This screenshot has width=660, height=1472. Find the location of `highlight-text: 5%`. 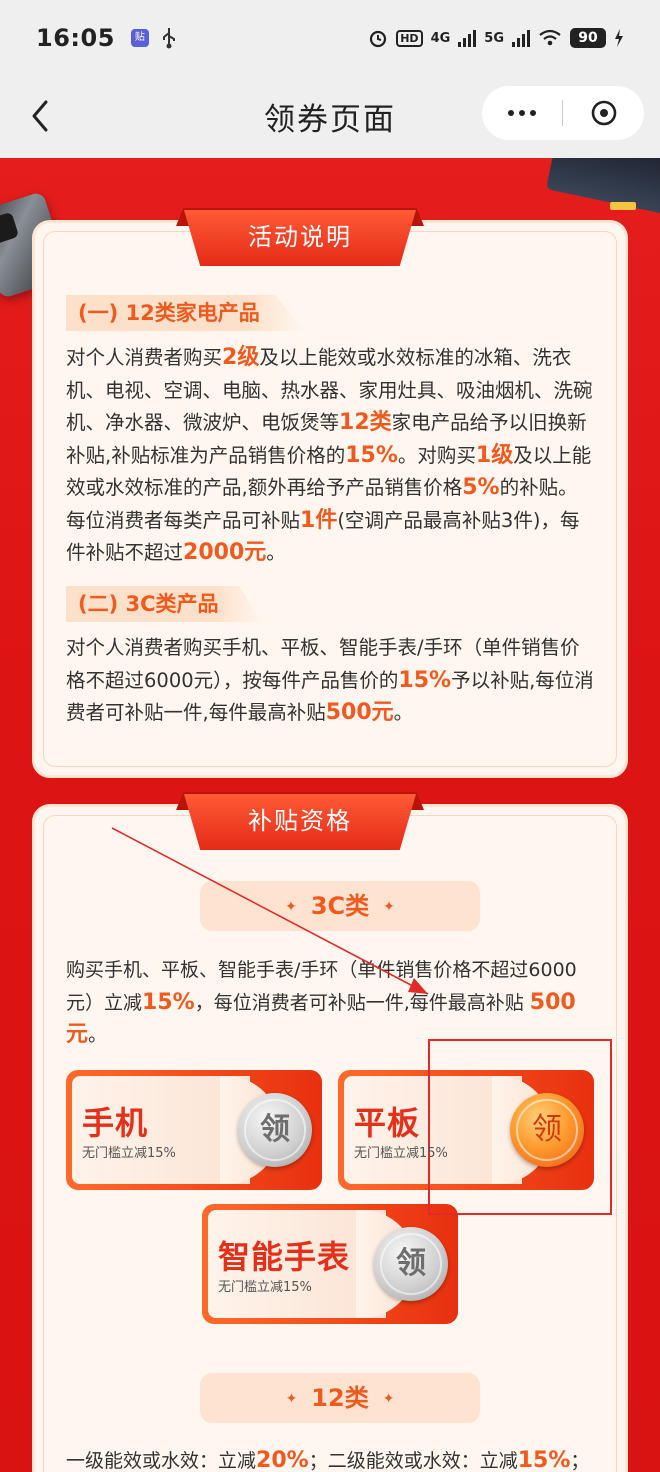

highlight-text: 5% is located at coordinates (481, 487).